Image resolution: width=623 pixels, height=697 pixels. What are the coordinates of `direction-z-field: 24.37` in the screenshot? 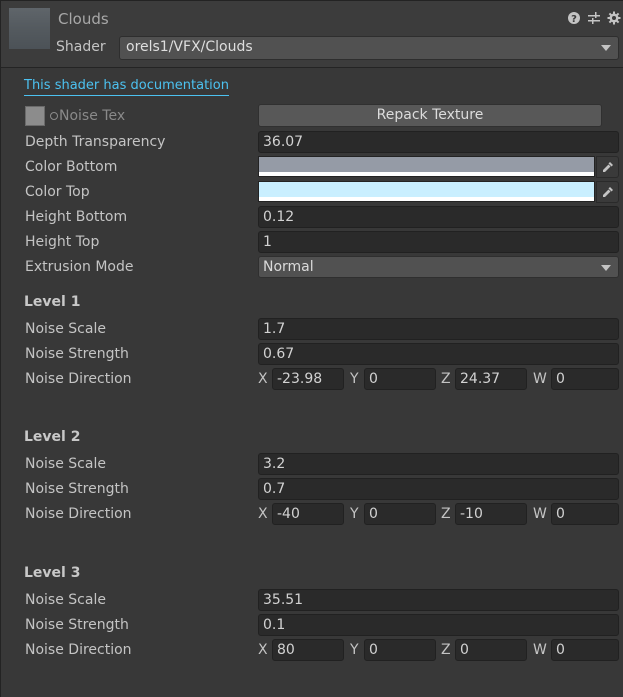 It's located at (491, 379).